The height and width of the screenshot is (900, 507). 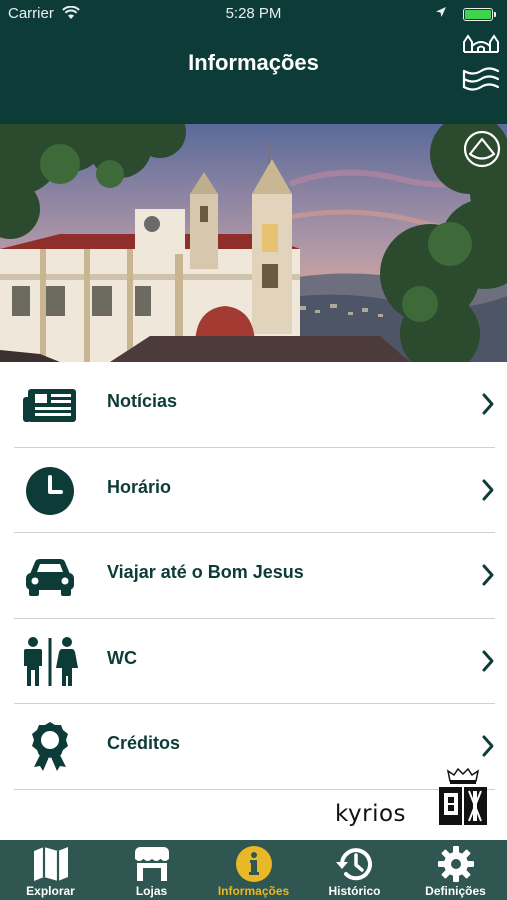 I want to click on menu-item-viajar: Viajar até o Bom Jesus, so click(x=254, y=576).